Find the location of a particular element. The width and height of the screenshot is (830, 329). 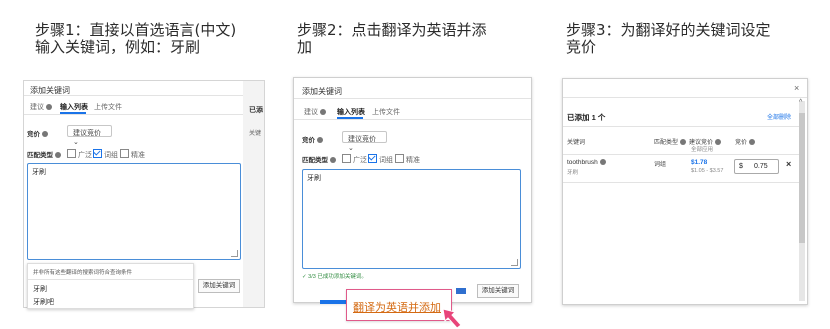

suggested-bid-range: $1.05 - $3.57 is located at coordinates (707, 171).